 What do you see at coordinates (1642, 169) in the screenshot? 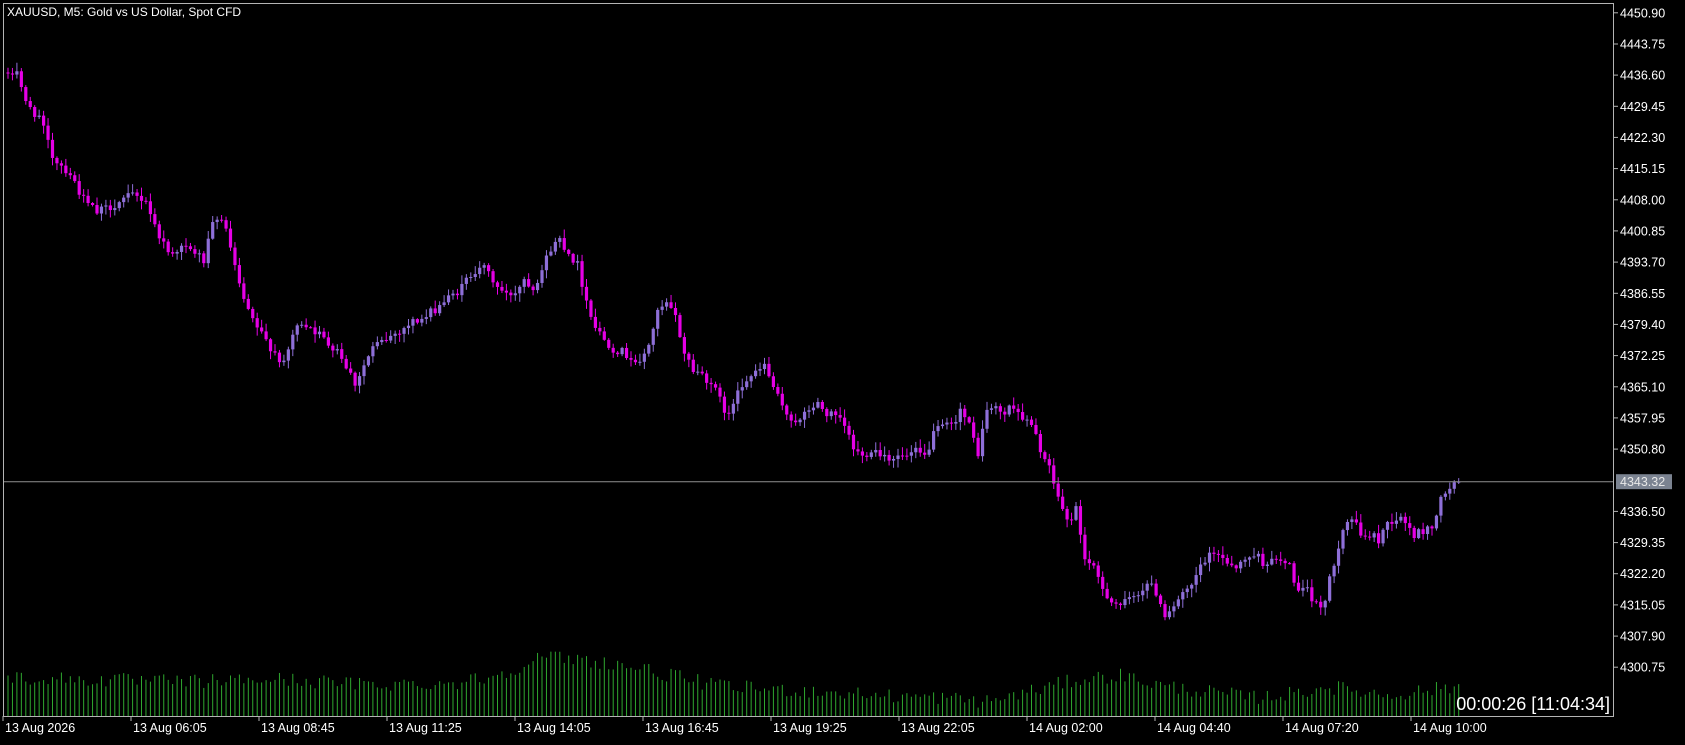
I see `y-tick-label: 4415.15` at bounding box center [1642, 169].